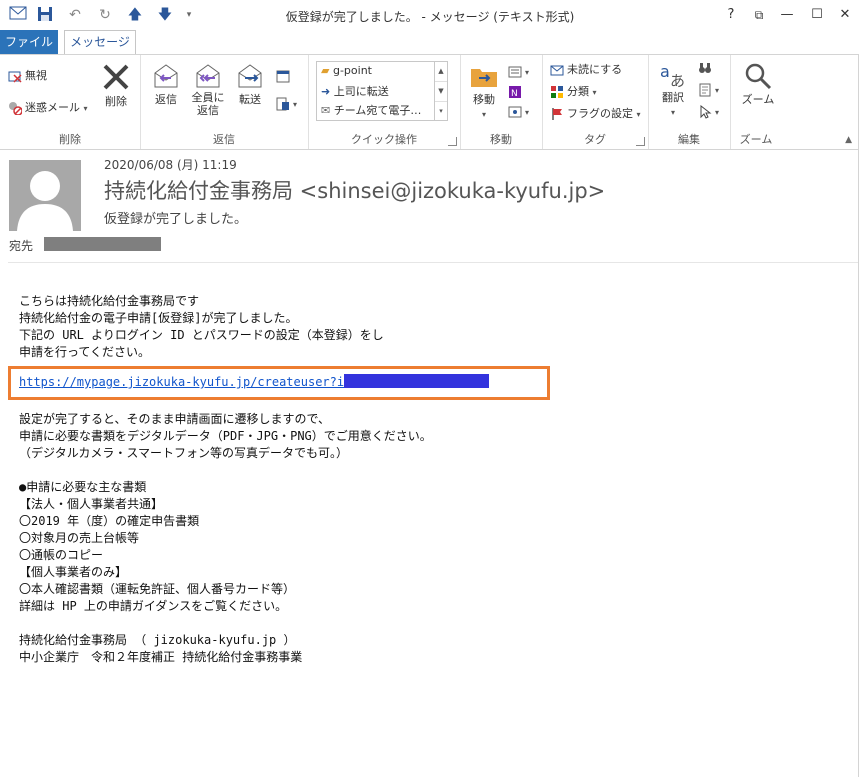 The height and width of the screenshot is (777, 860). Describe the element at coordinates (325, 70) in the screenshot. I see `folder-icon: ▰` at that location.